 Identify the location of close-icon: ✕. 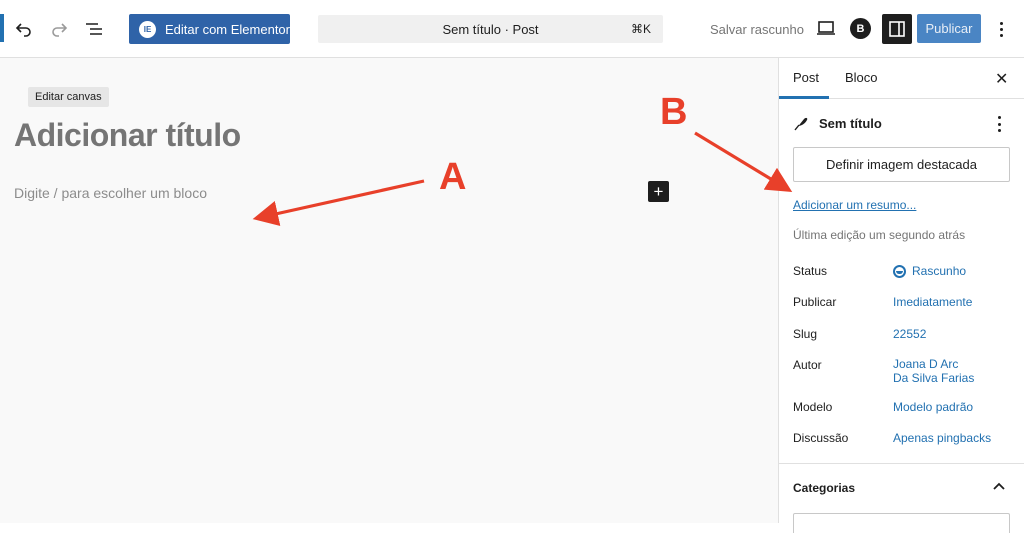
(1001, 79).